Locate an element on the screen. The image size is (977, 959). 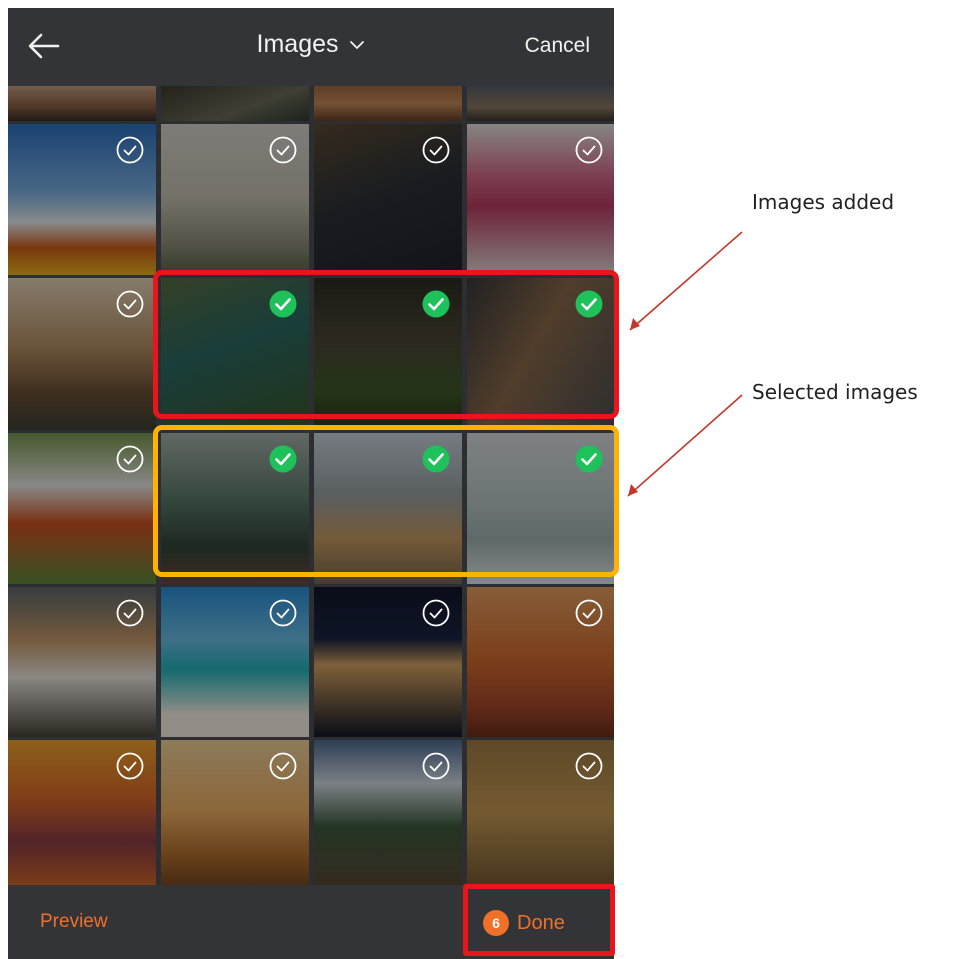
photo-tile-leopard is located at coordinates (388, 354).